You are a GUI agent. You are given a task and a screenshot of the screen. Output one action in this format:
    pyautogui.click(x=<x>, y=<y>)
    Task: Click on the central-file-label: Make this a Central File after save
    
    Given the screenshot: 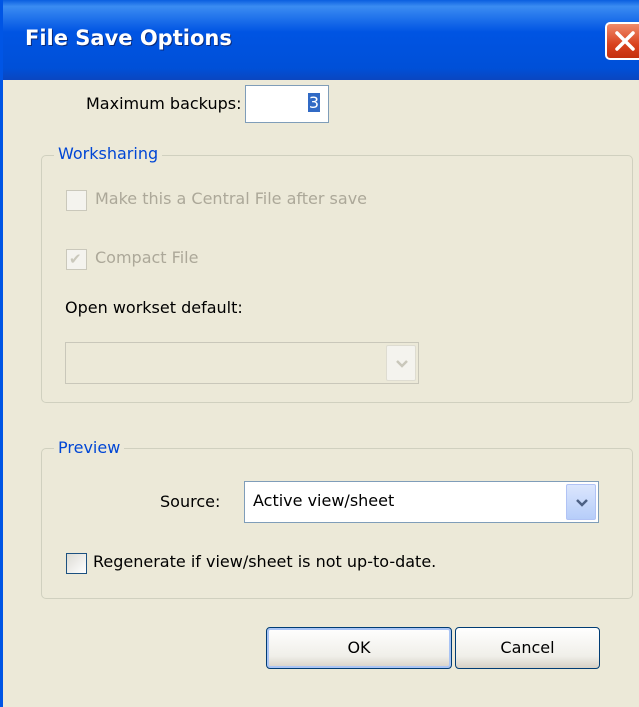 What is the action you would take?
    pyautogui.click(x=231, y=198)
    